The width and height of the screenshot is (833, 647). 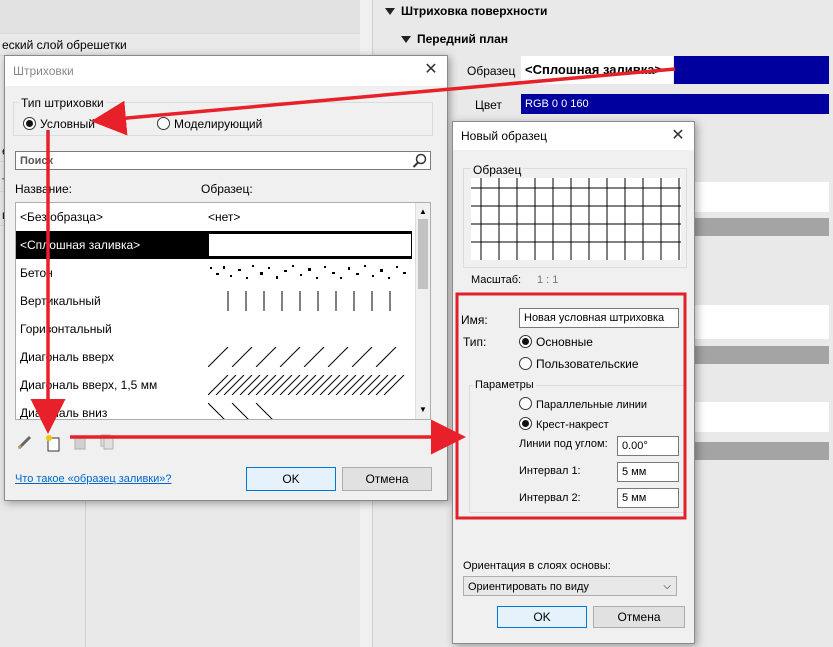 I want to click on type-radio-custom: Пользовательские, so click(x=579, y=364).